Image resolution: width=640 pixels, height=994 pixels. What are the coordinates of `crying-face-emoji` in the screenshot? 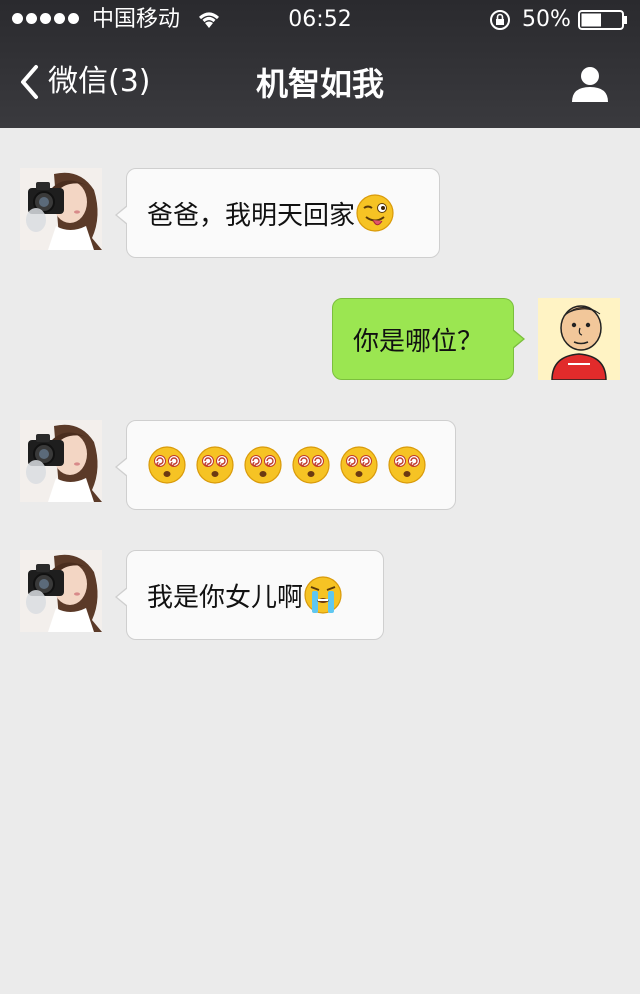 It's located at (323, 595).